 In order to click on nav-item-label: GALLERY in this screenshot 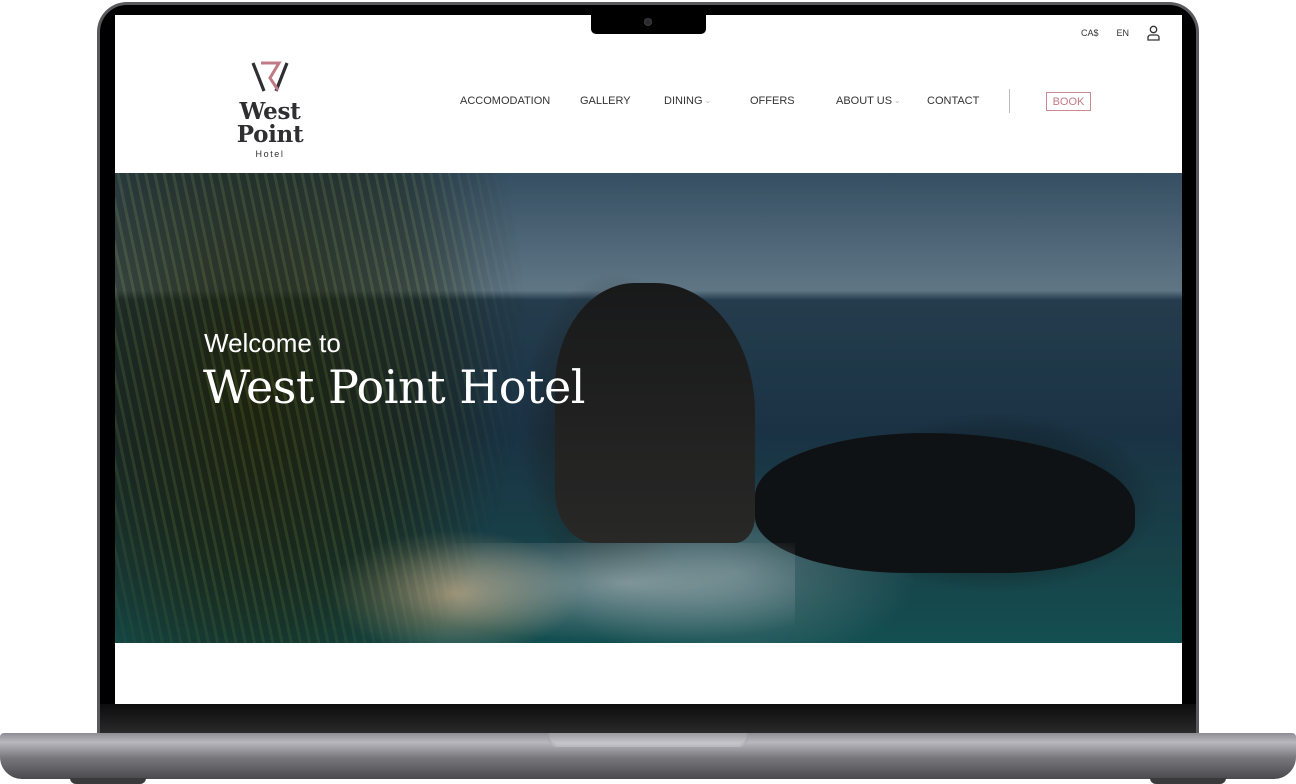, I will do `click(605, 101)`.